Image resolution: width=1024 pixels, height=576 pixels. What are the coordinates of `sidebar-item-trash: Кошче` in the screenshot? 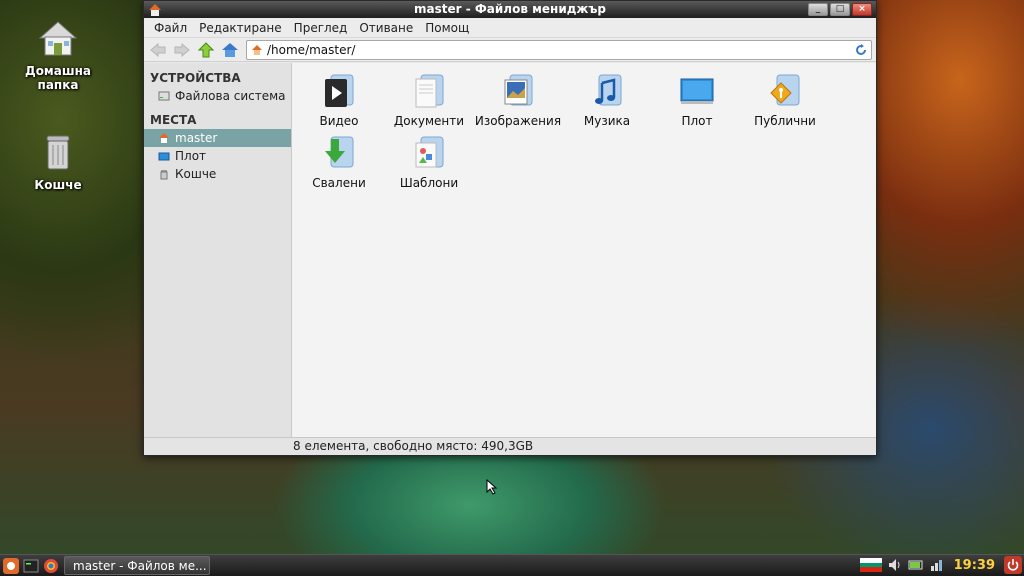 It's located at (217, 174).